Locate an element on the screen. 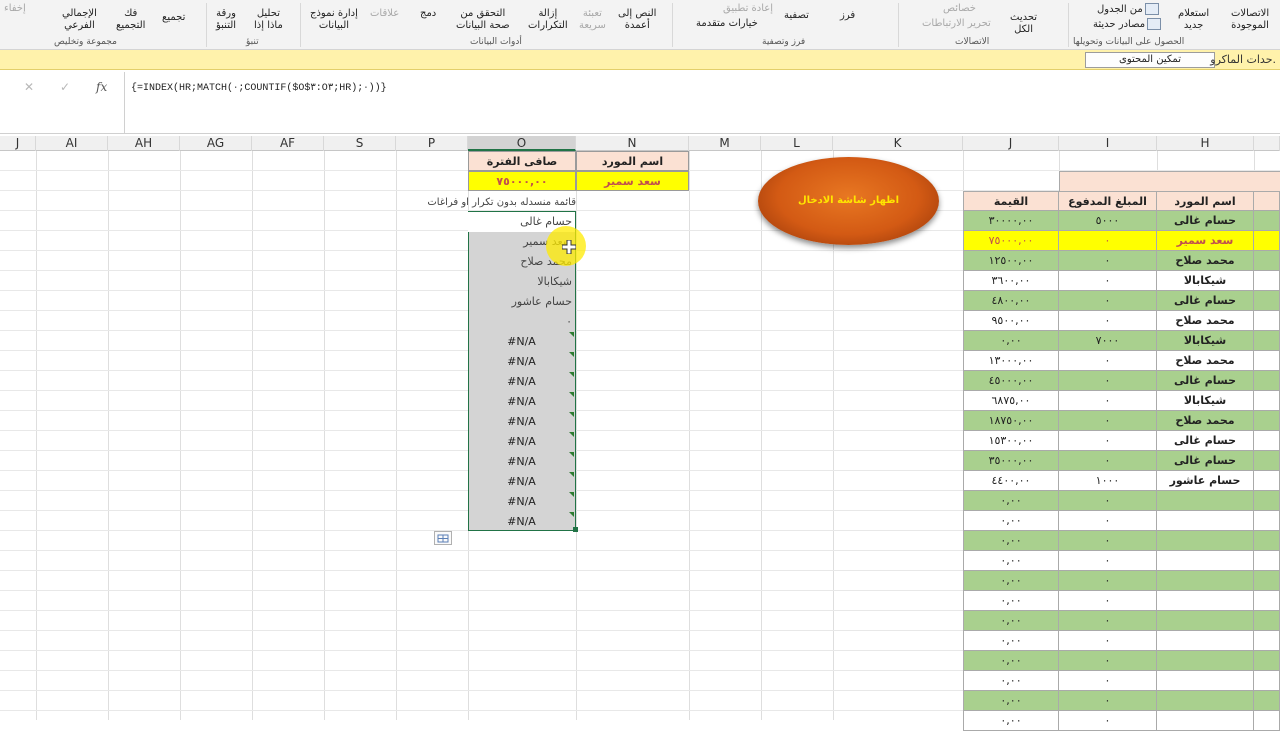 Image resolution: width=1280 pixels, height=731 pixels. manage-data-model-button: إدارة نموذج البيانات is located at coordinates (334, 20).